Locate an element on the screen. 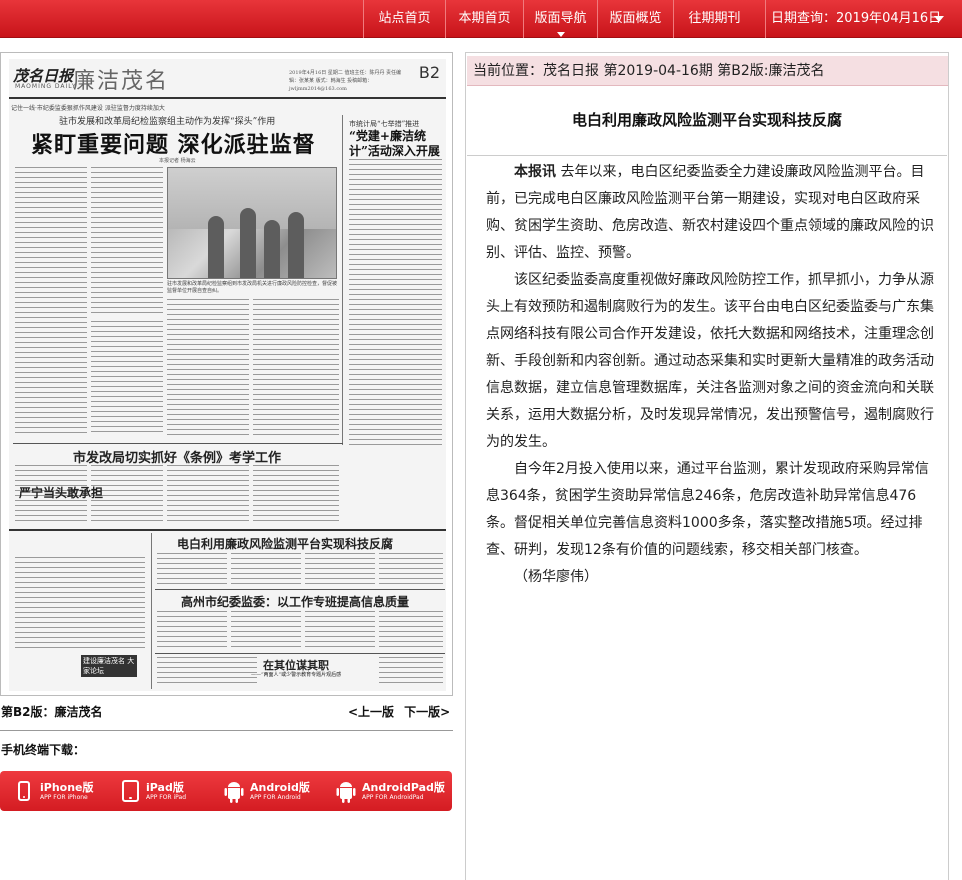 This screenshot has width=962, height=880. nav-page-navigation-label: 版面导航 is located at coordinates (560, 18).